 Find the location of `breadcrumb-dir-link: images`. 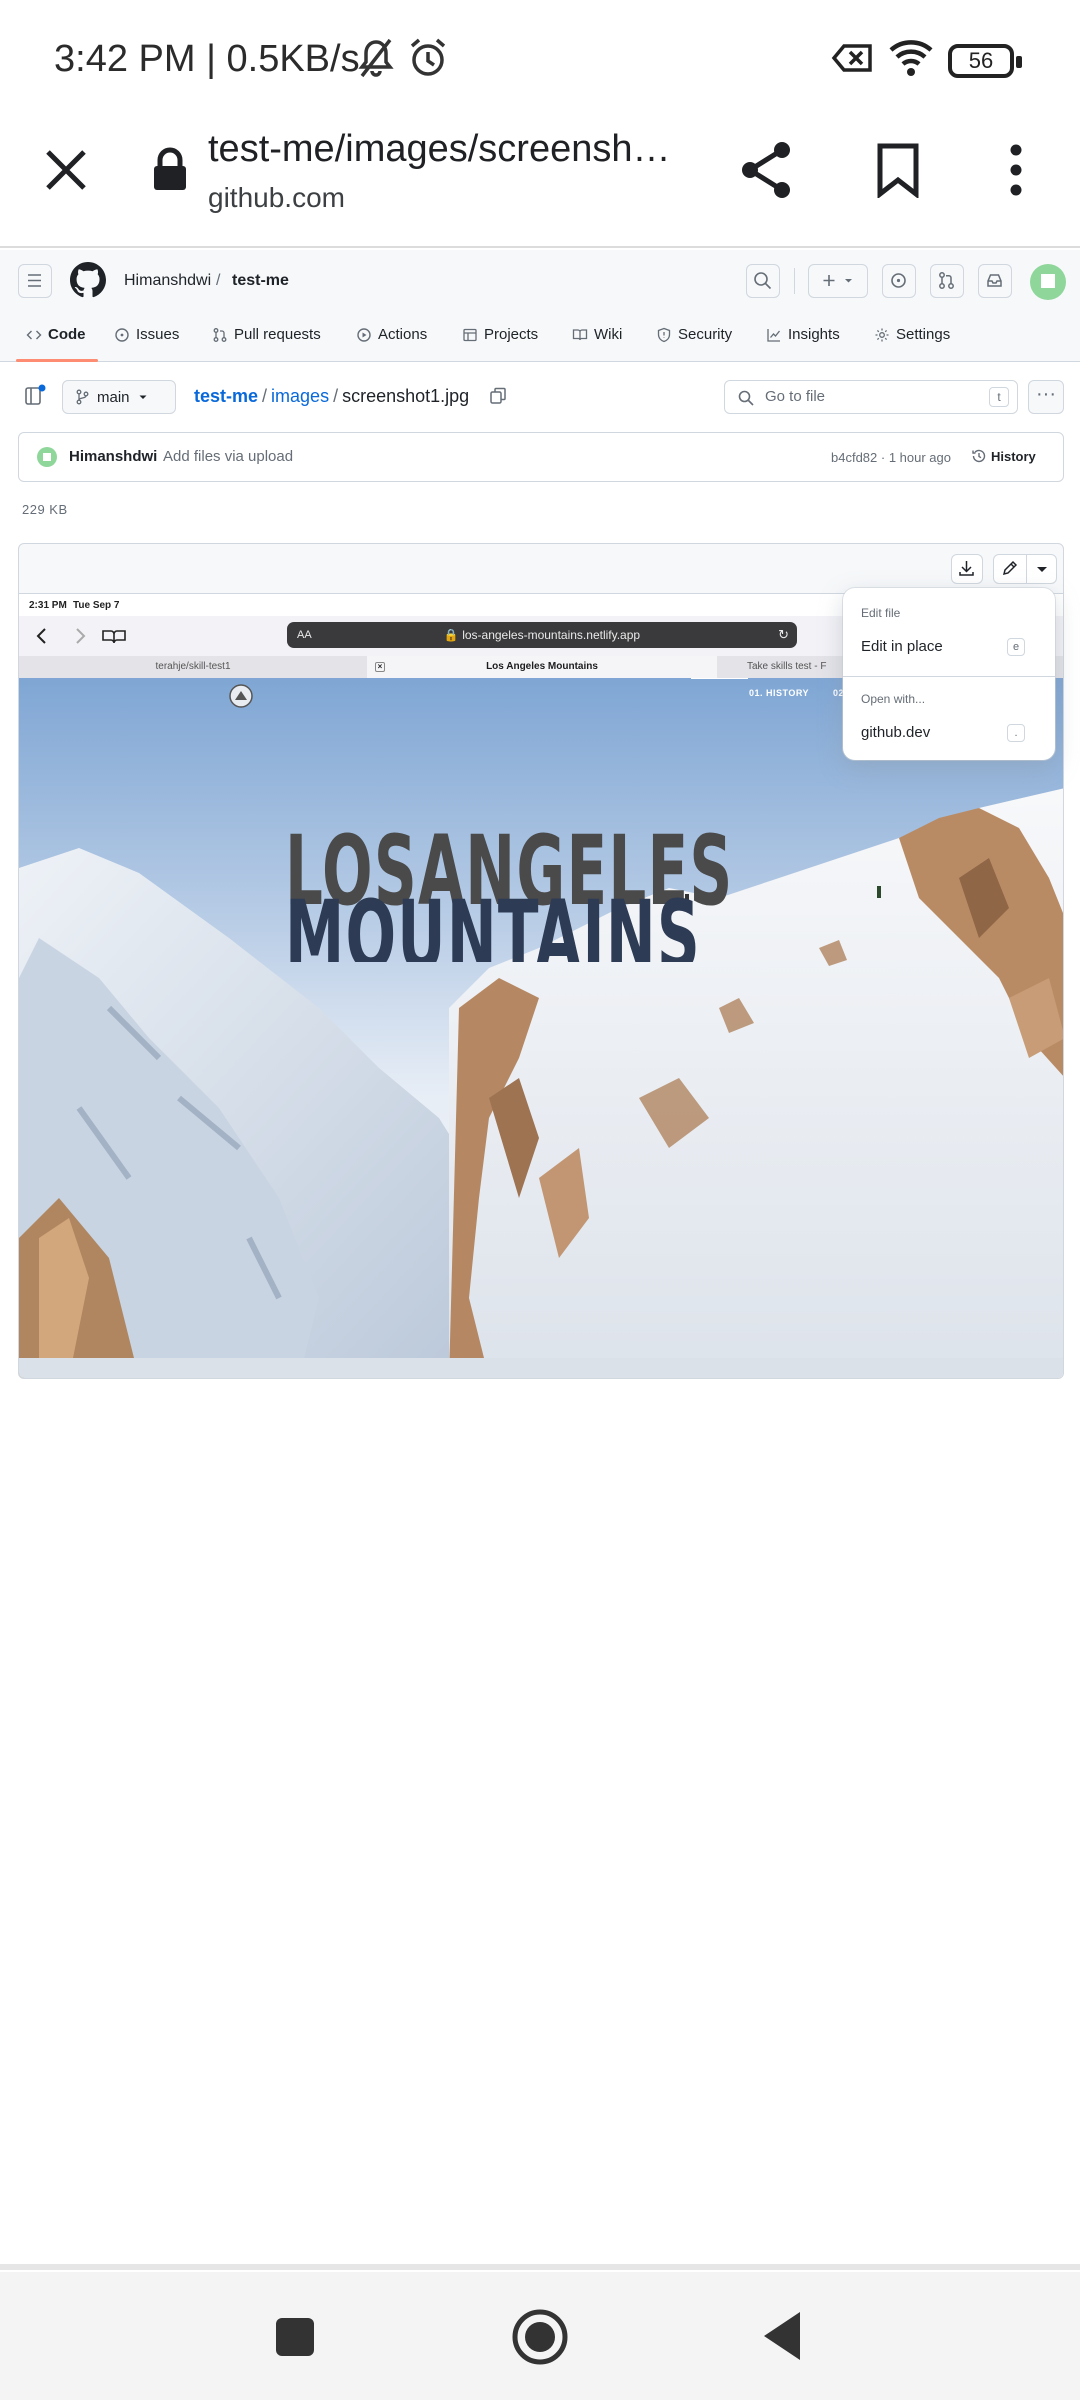

breadcrumb-dir-link: images is located at coordinates (300, 396).